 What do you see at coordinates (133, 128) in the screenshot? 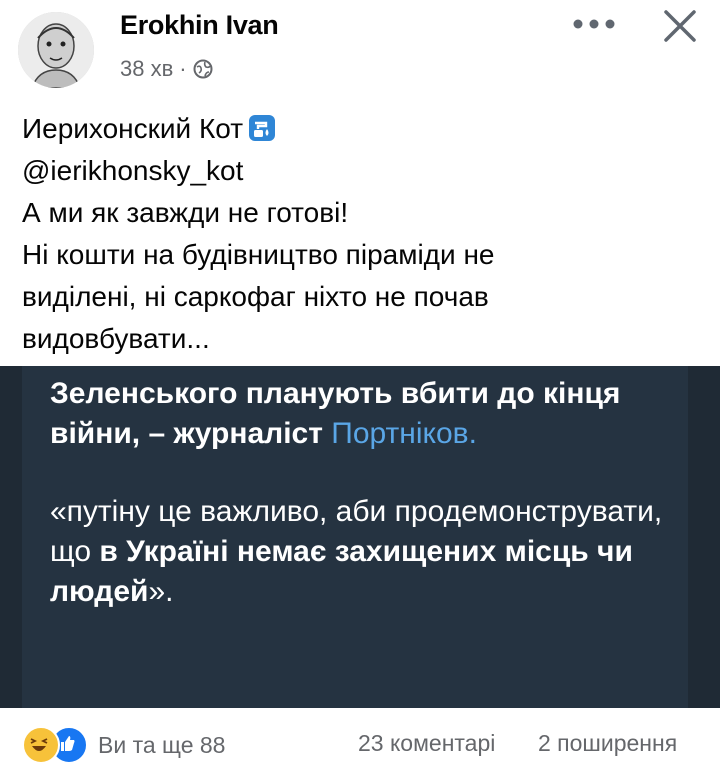
I see `channel-name: Иерихонский Кот` at bounding box center [133, 128].